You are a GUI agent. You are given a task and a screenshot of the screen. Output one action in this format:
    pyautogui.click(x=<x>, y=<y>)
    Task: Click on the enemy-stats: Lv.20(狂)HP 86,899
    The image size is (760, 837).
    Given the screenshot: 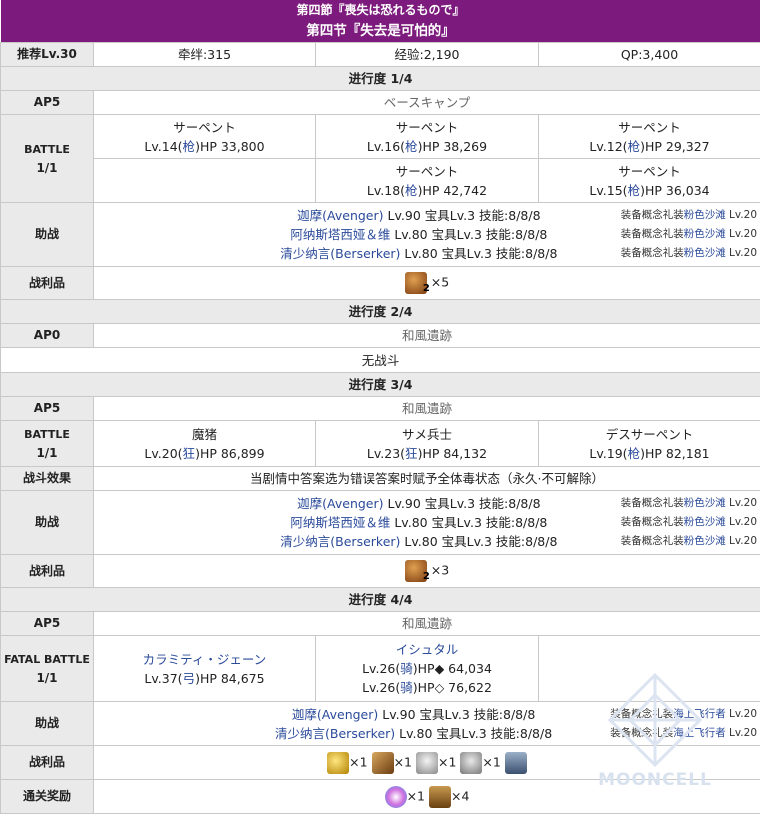 What is the action you would take?
    pyautogui.click(x=204, y=453)
    